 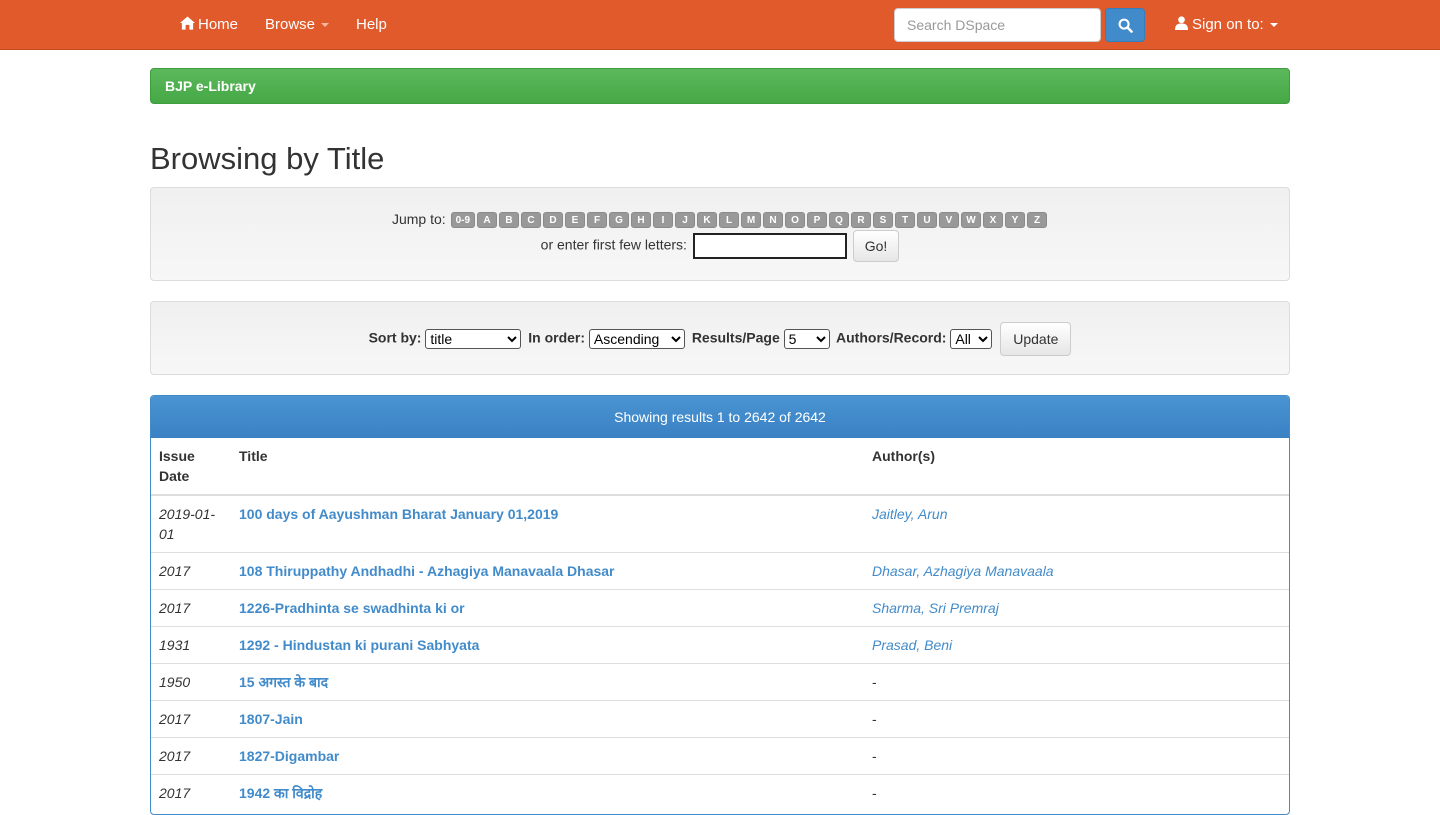 What do you see at coordinates (395, 337) in the screenshot?
I see `sort-by-label: Sort by:` at bounding box center [395, 337].